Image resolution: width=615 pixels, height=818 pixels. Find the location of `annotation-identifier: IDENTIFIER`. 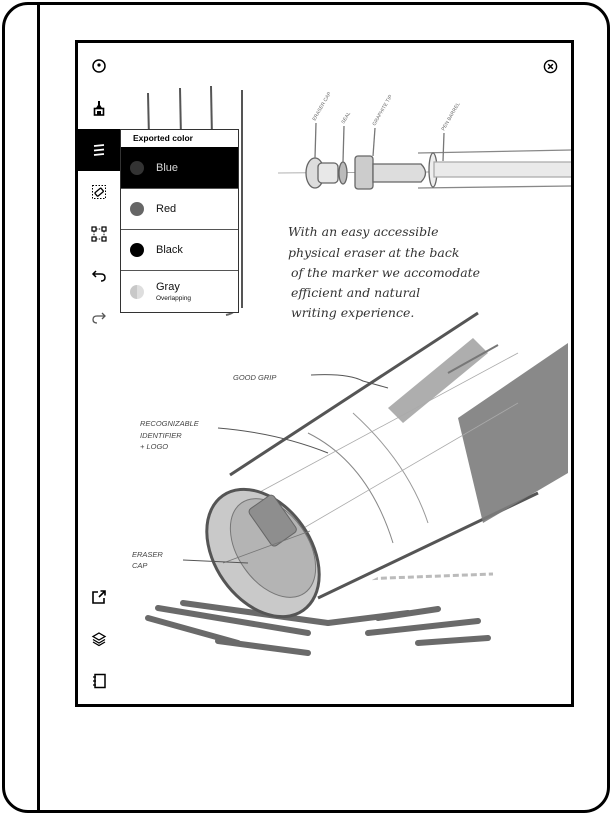

annotation-identifier: IDENTIFIER is located at coordinates (161, 435).